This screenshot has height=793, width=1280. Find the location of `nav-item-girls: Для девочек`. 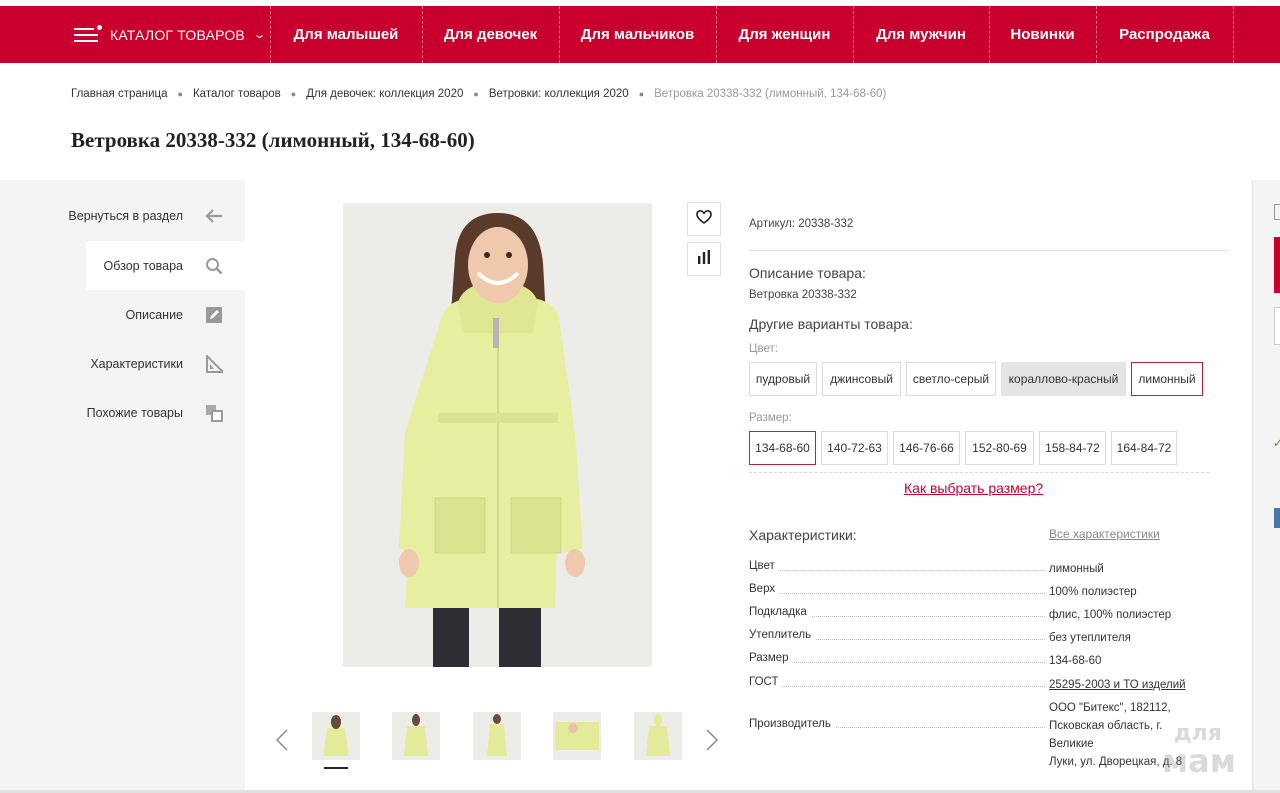

nav-item-girls: Для девочек is located at coordinates (490, 34).